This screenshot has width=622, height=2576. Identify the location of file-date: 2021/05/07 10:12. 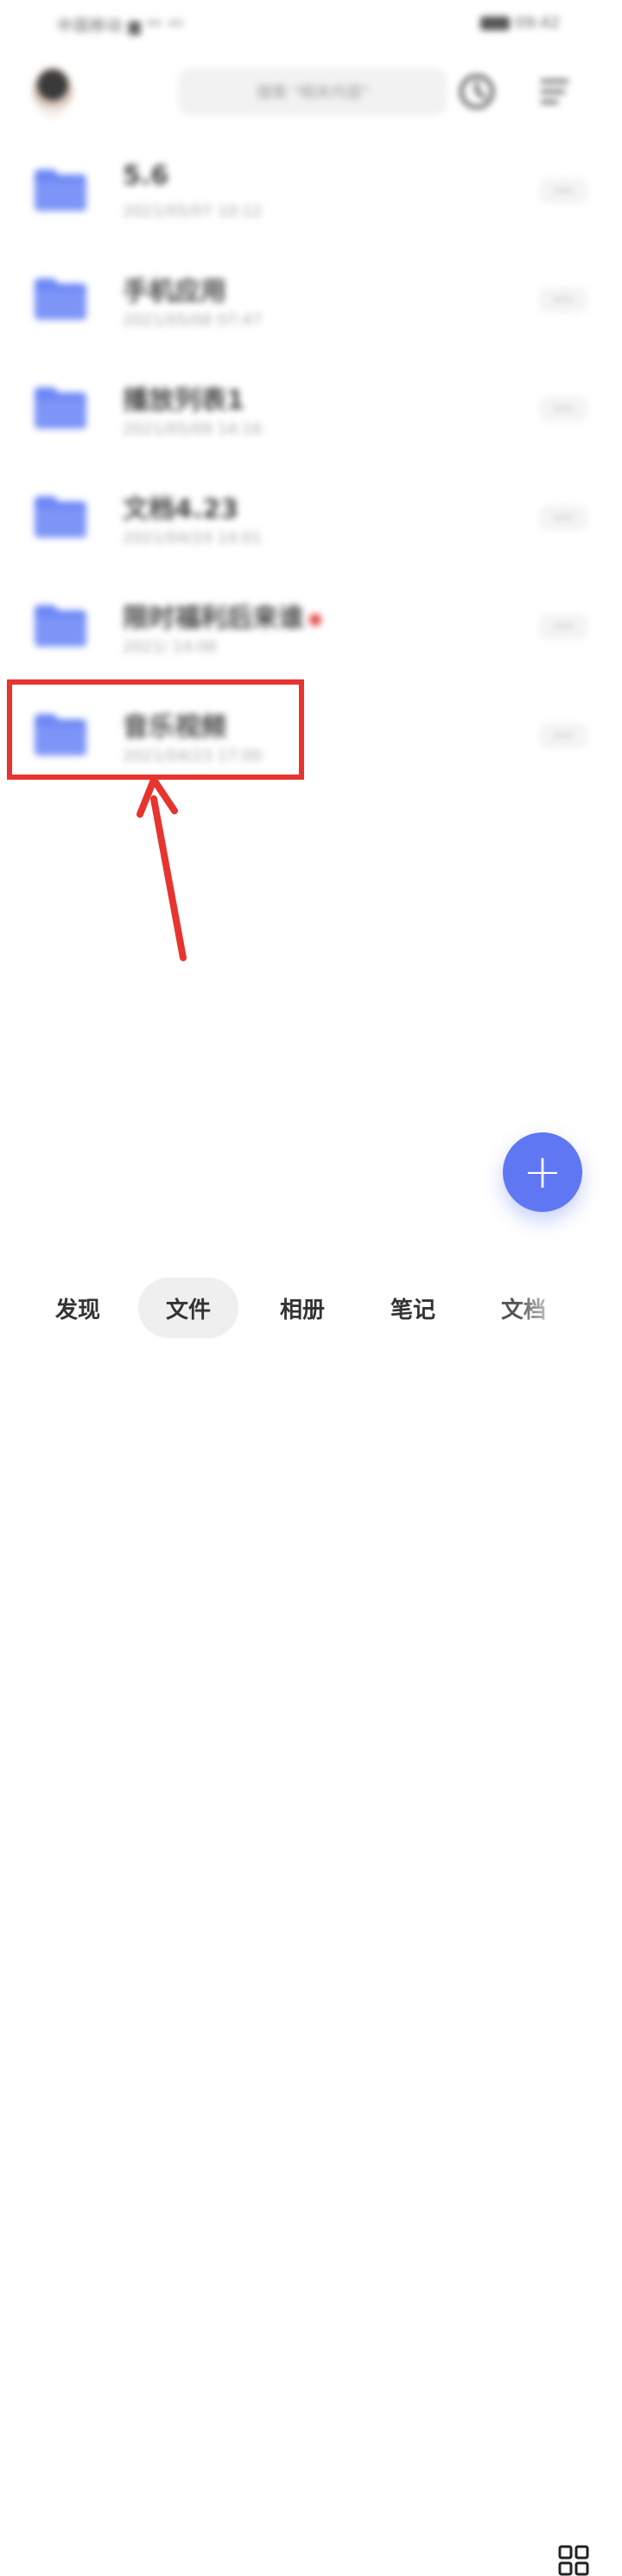
(193, 211).